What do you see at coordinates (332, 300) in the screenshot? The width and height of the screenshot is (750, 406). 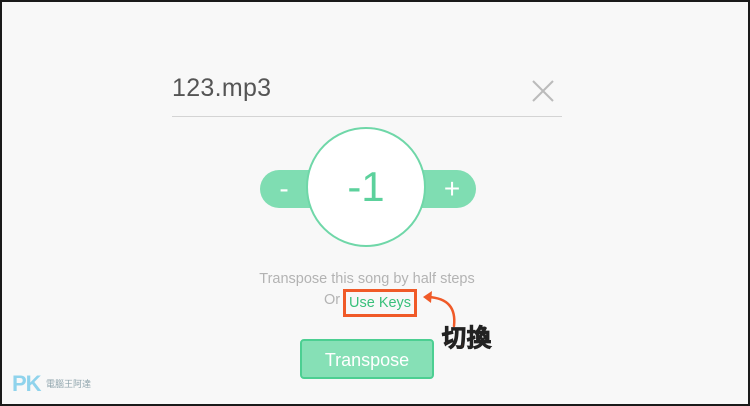 I see `or-text: Or` at bounding box center [332, 300].